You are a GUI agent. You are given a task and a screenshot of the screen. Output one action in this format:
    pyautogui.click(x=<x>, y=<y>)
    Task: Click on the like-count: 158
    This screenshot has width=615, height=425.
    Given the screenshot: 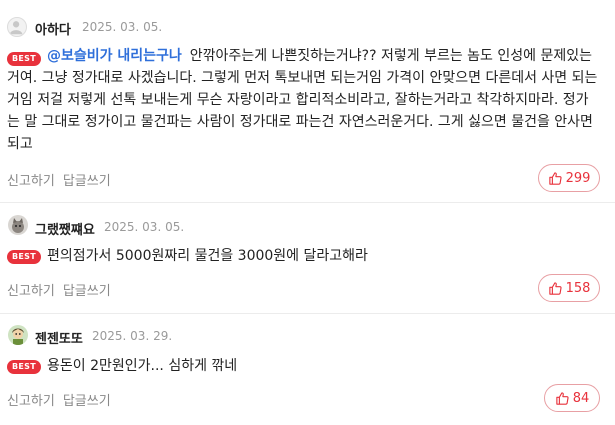 What is the action you would take?
    pyautogui.click(x=578, y=288)
    